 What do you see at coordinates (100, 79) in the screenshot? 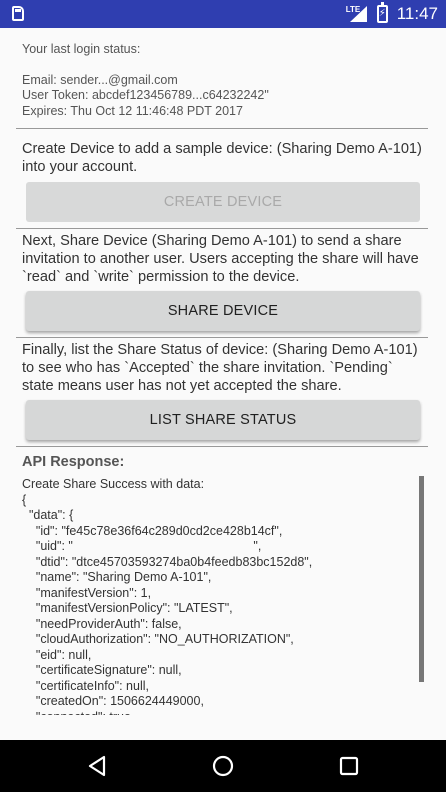
I see `login-email: Email: sender...@gmail.com` at bounding box center [100, 79].